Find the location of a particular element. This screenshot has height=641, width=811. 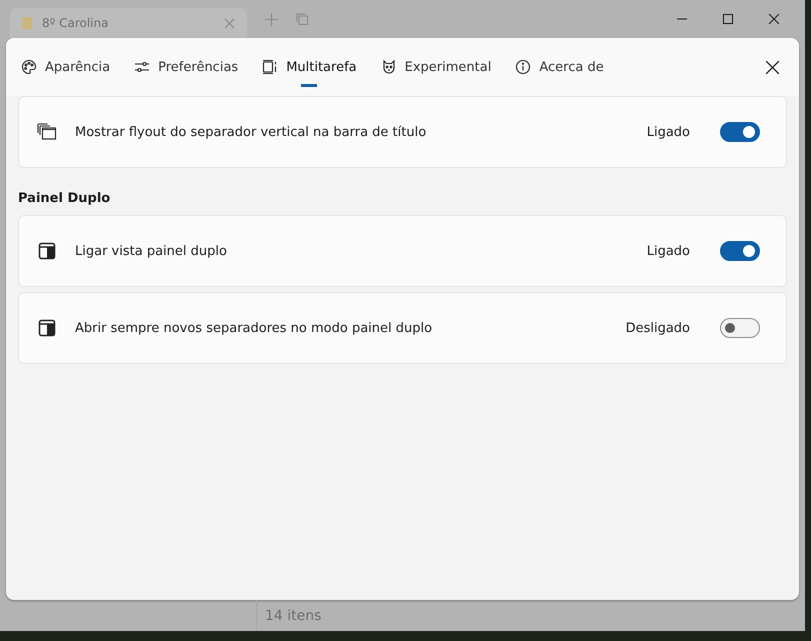

multitask-icon is located at coordinates (270, 67).